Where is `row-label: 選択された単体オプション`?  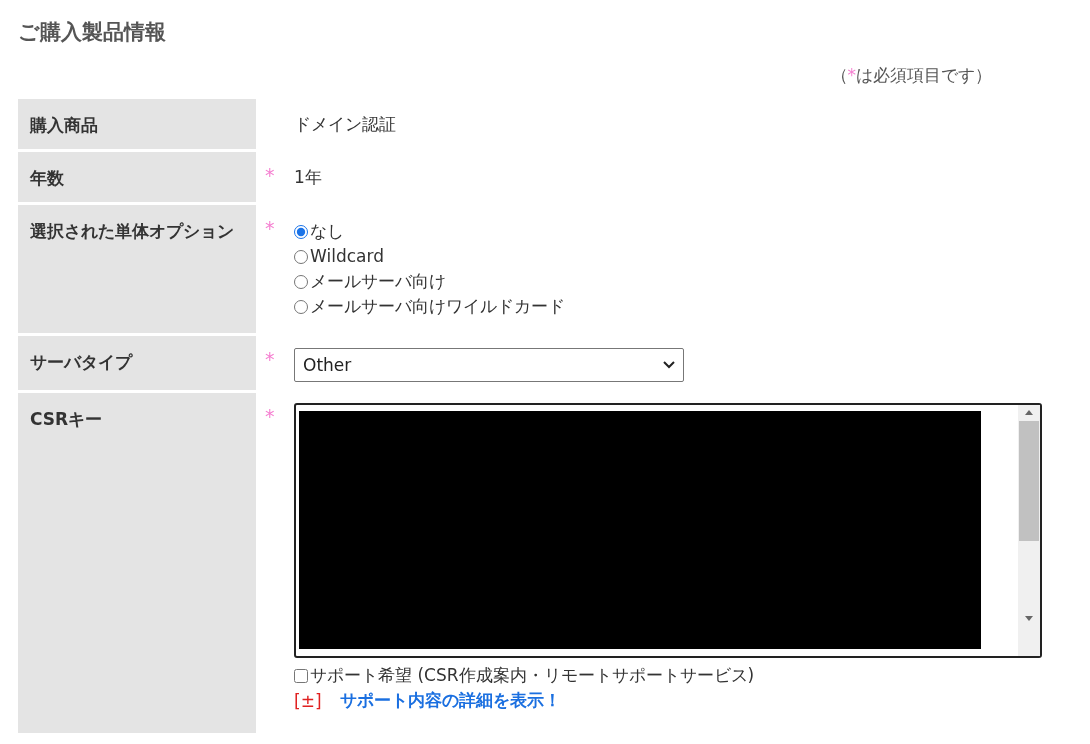 row-label: 選択された単体オプション is located at coordinates (137, 269).